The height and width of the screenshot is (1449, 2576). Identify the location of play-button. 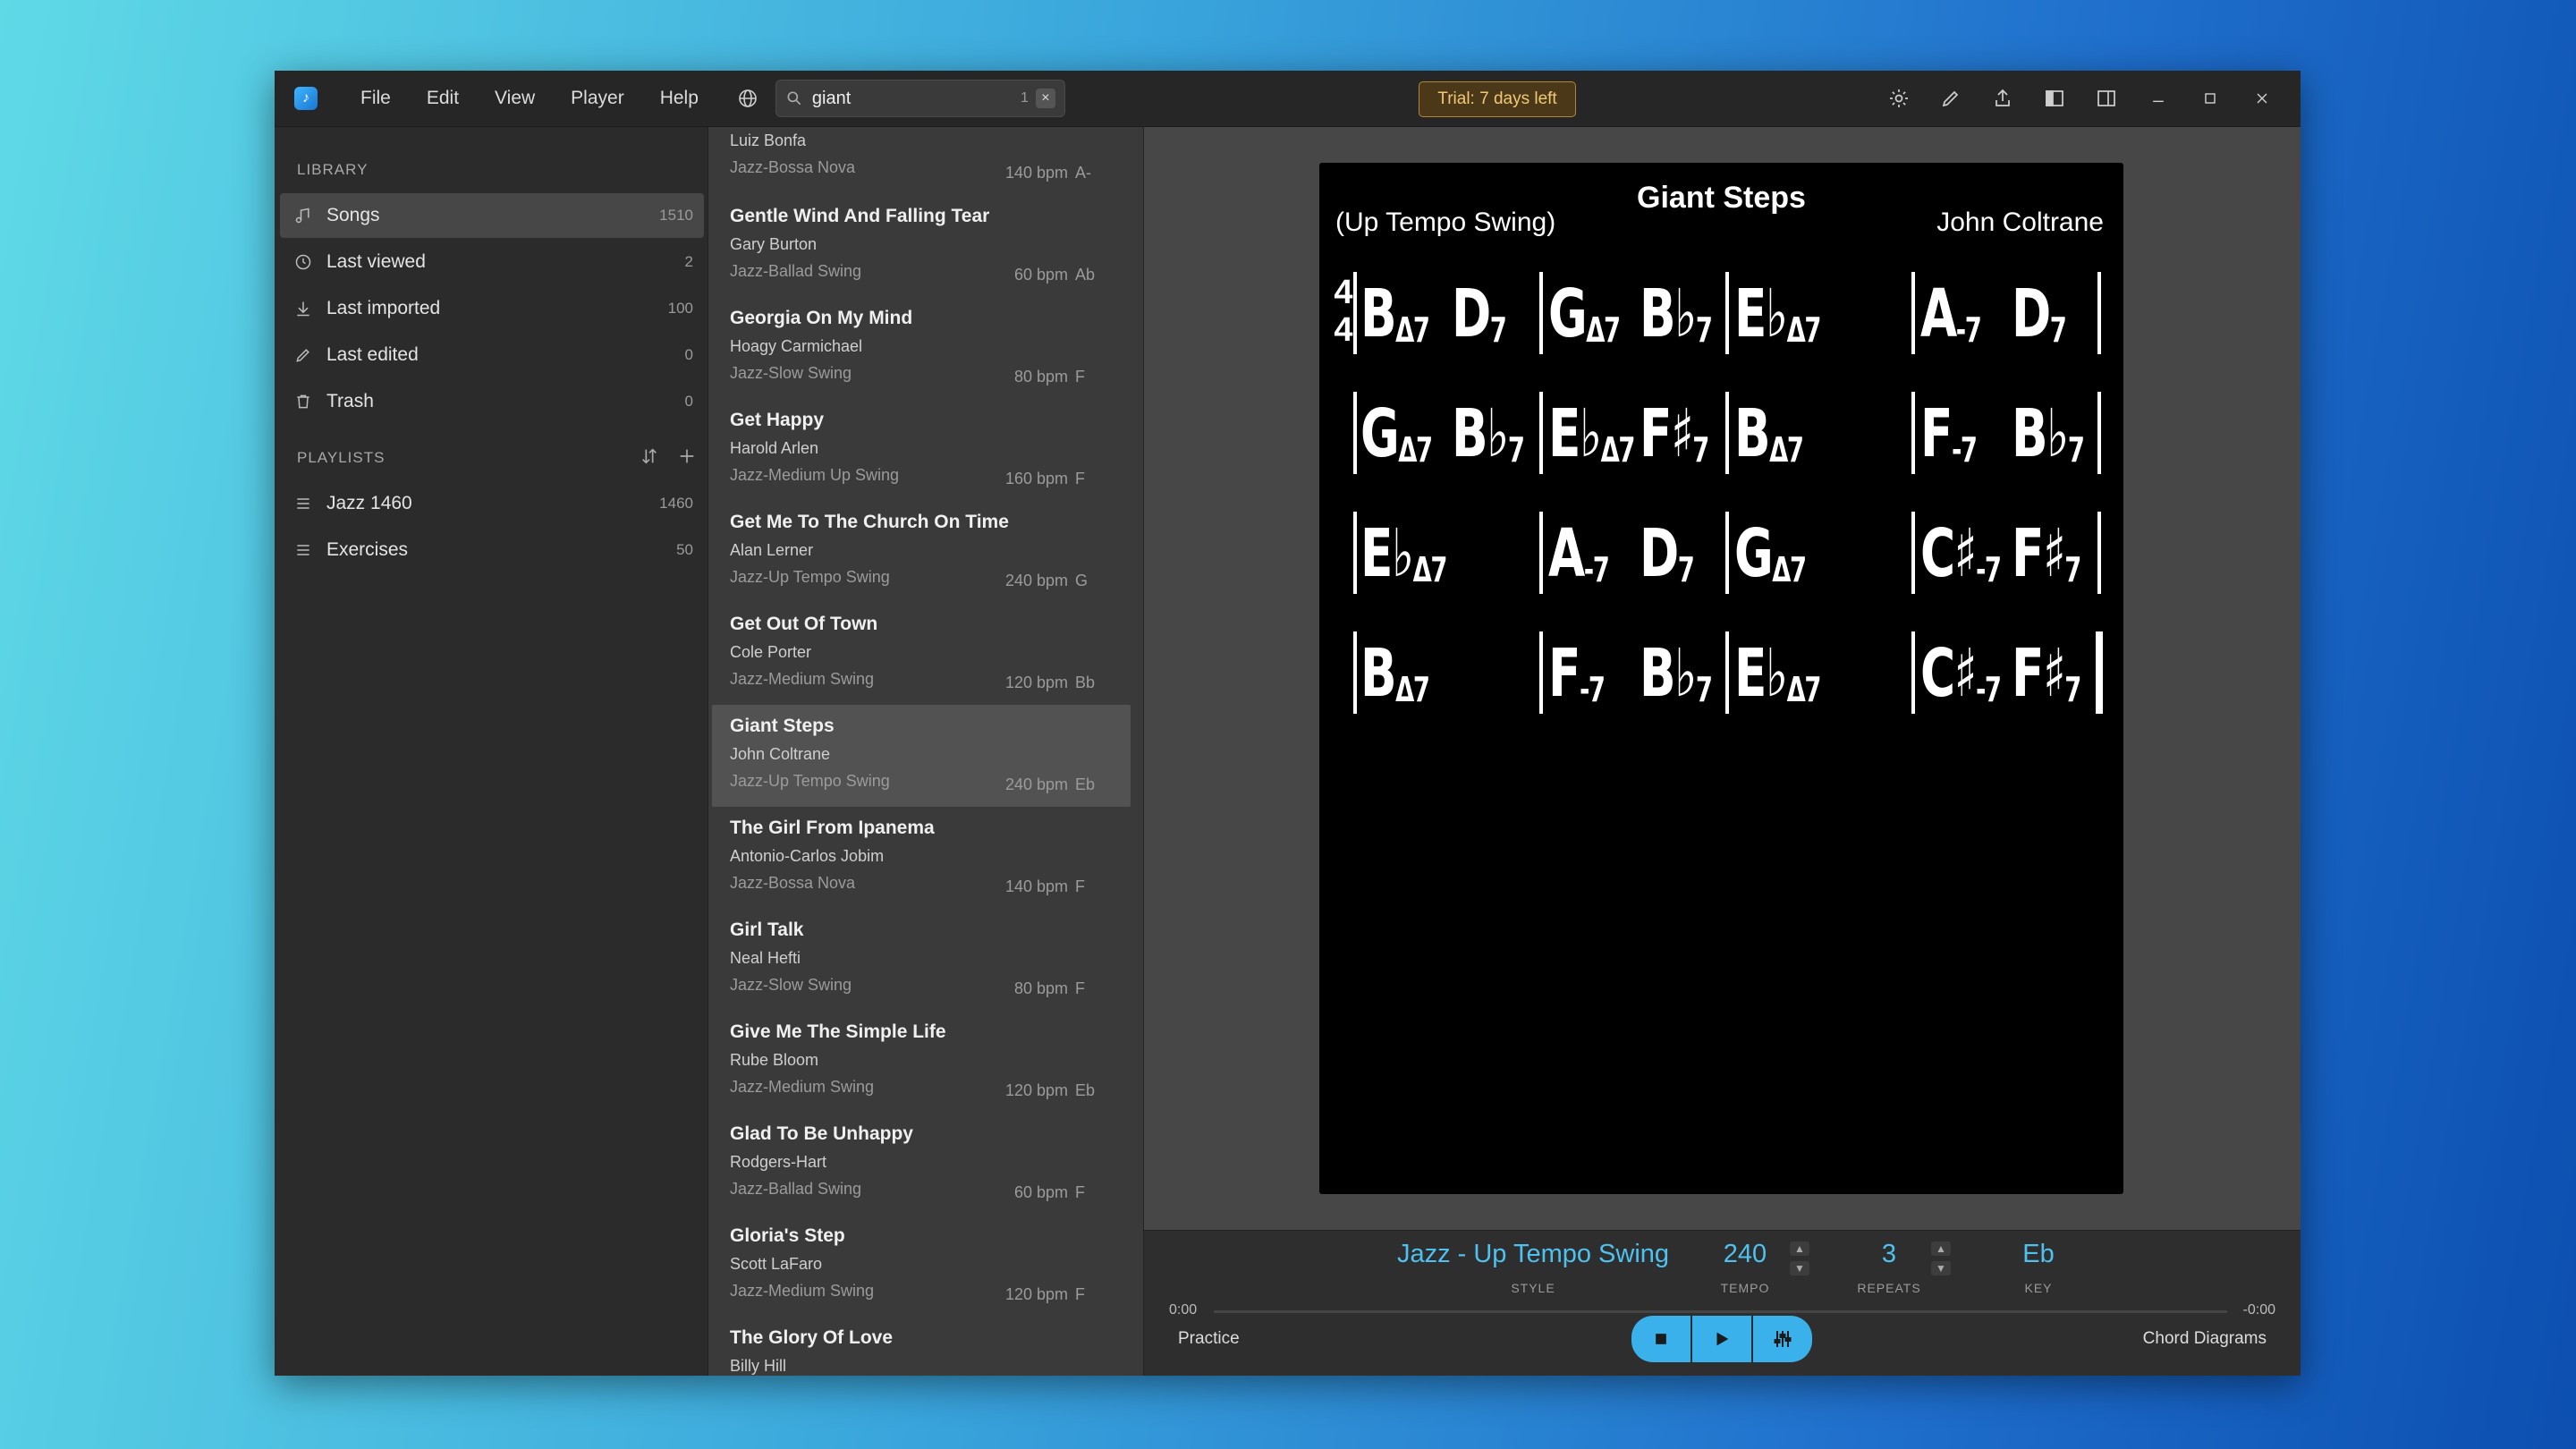
(1722, 1339).